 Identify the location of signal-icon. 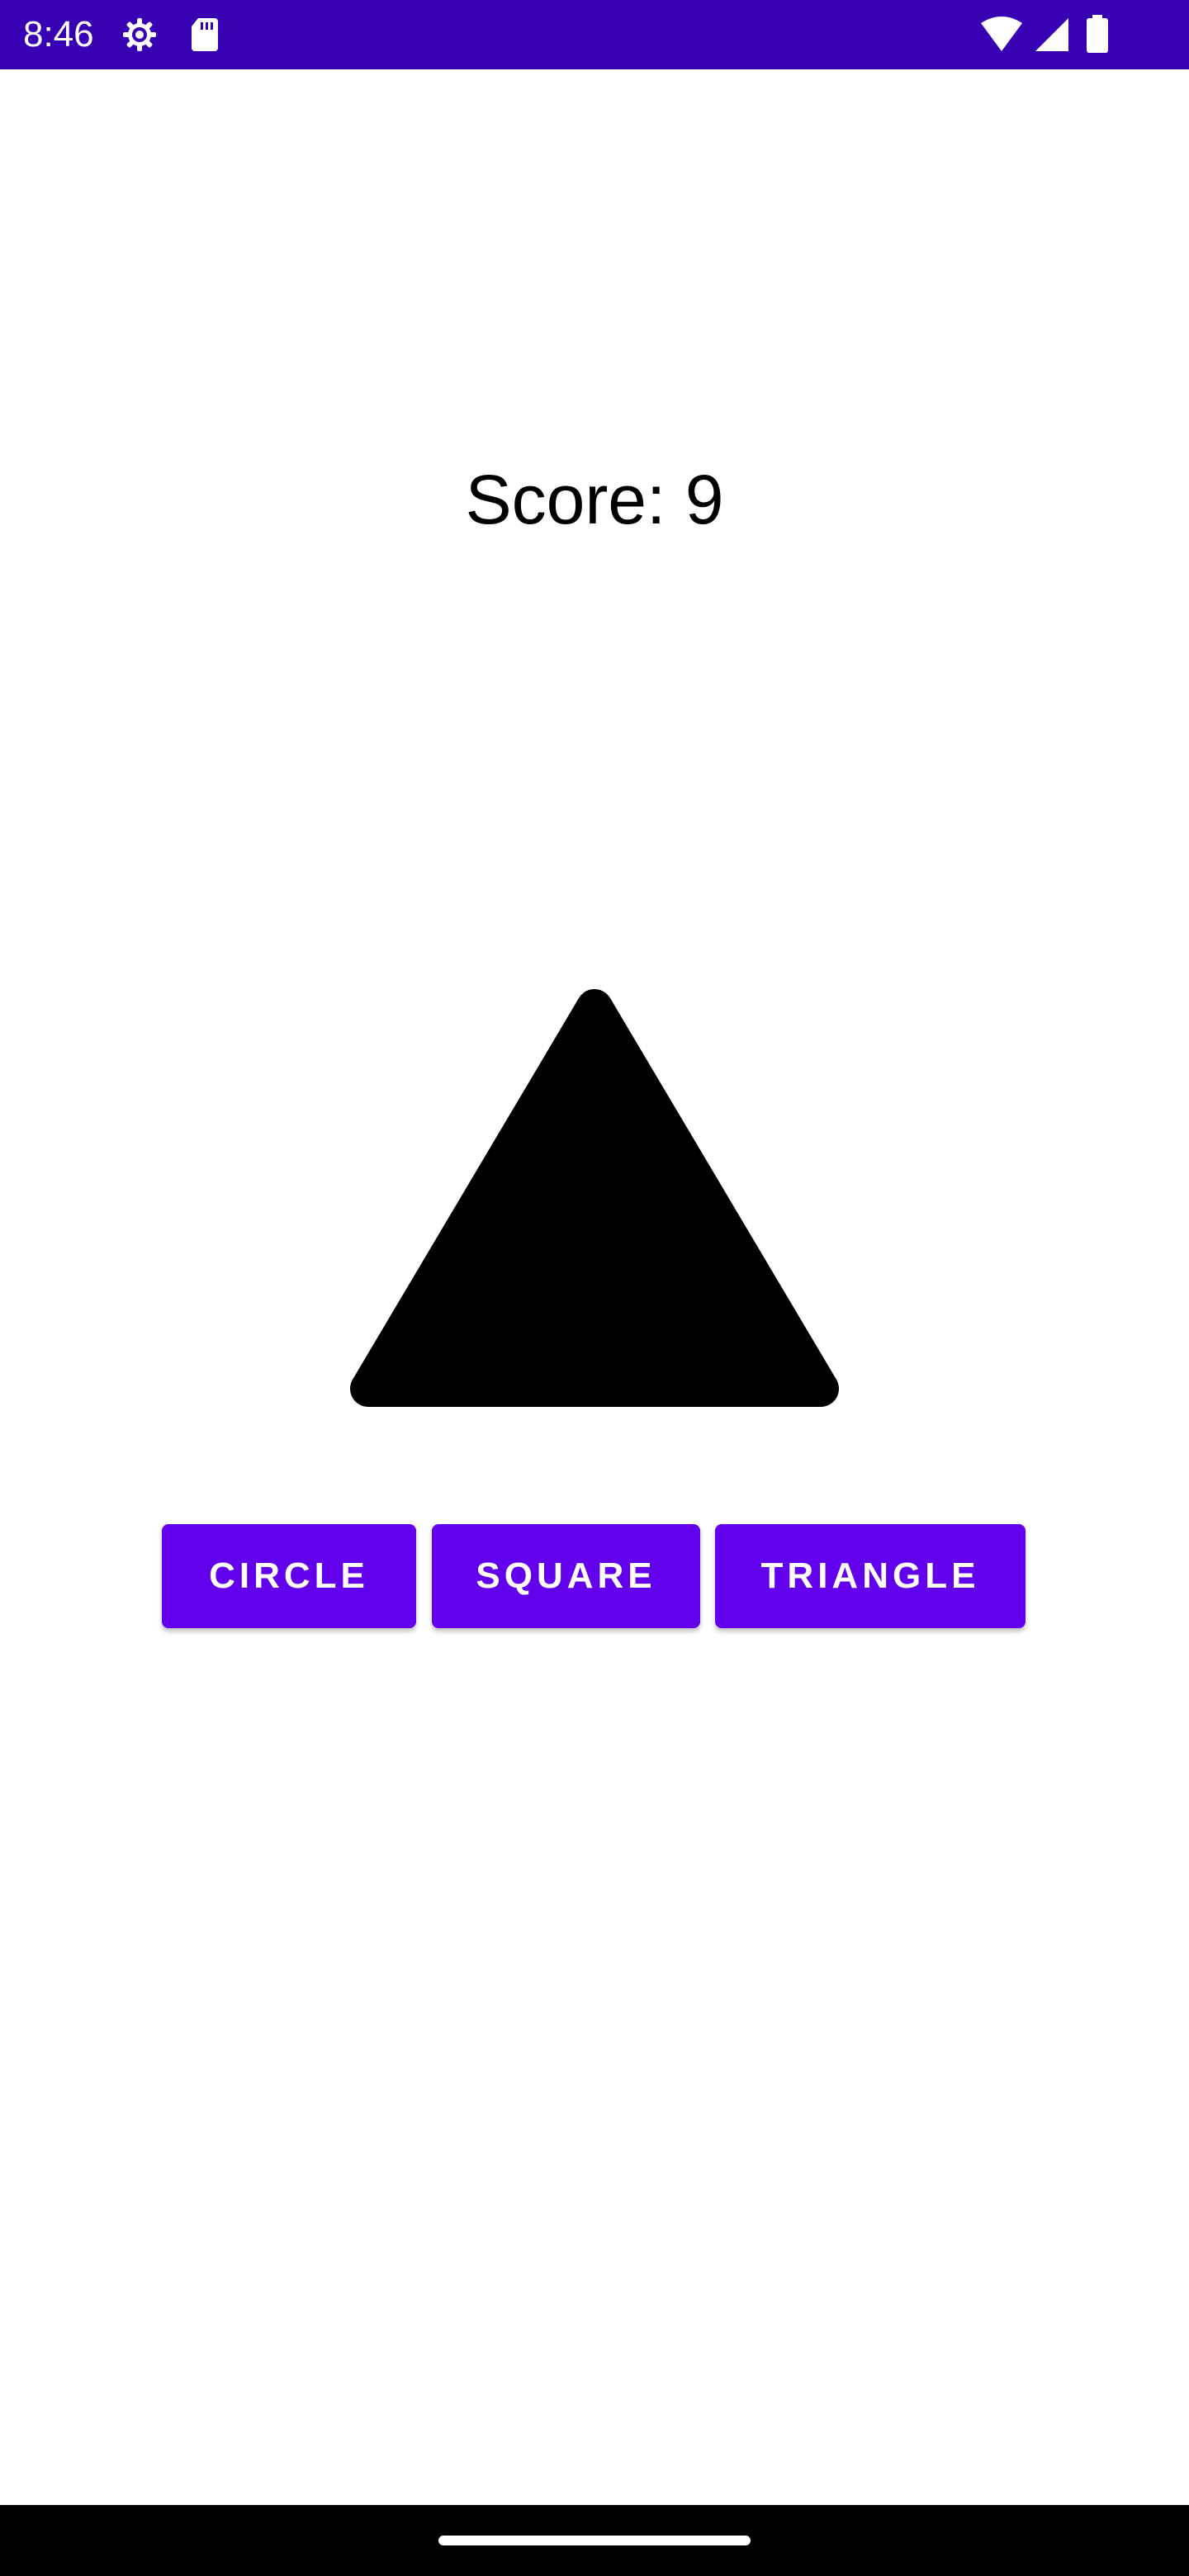
(1052, 34).